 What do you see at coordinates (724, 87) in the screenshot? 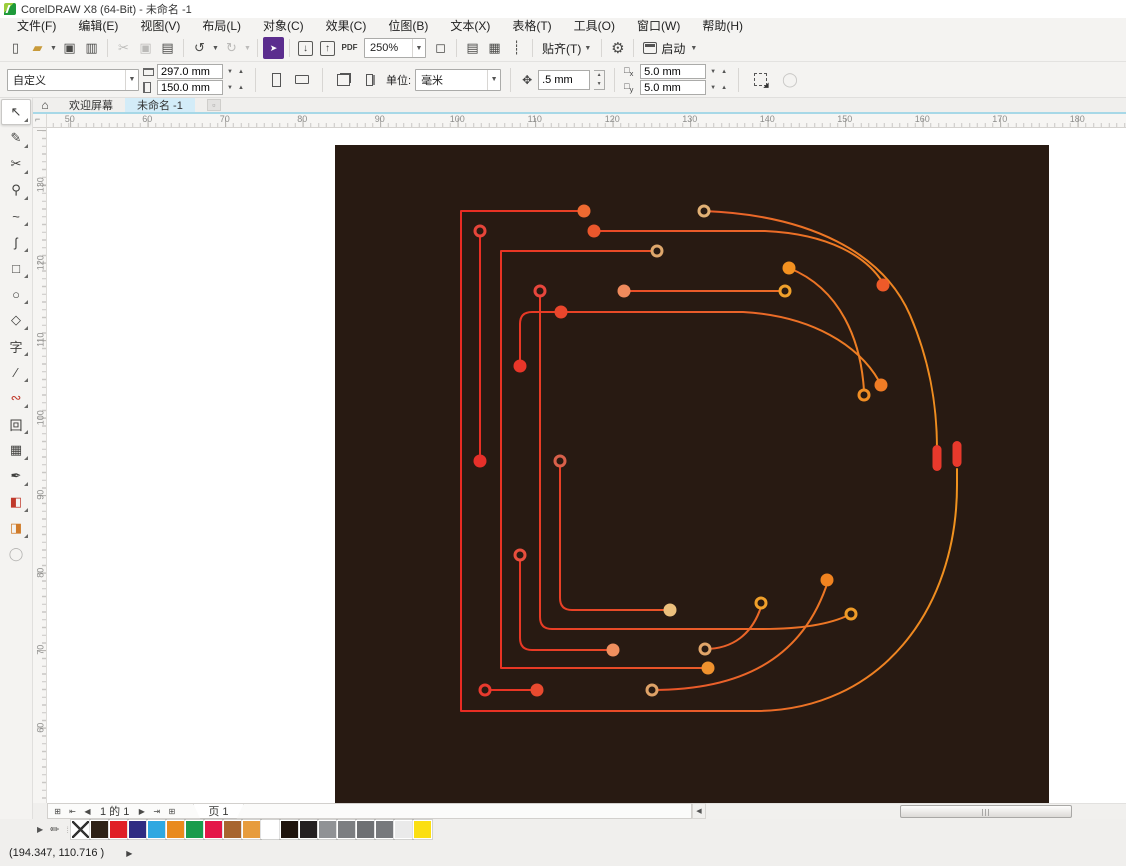
I see `duplicate-y-increase: ▲` at bounding box center [724, 87].